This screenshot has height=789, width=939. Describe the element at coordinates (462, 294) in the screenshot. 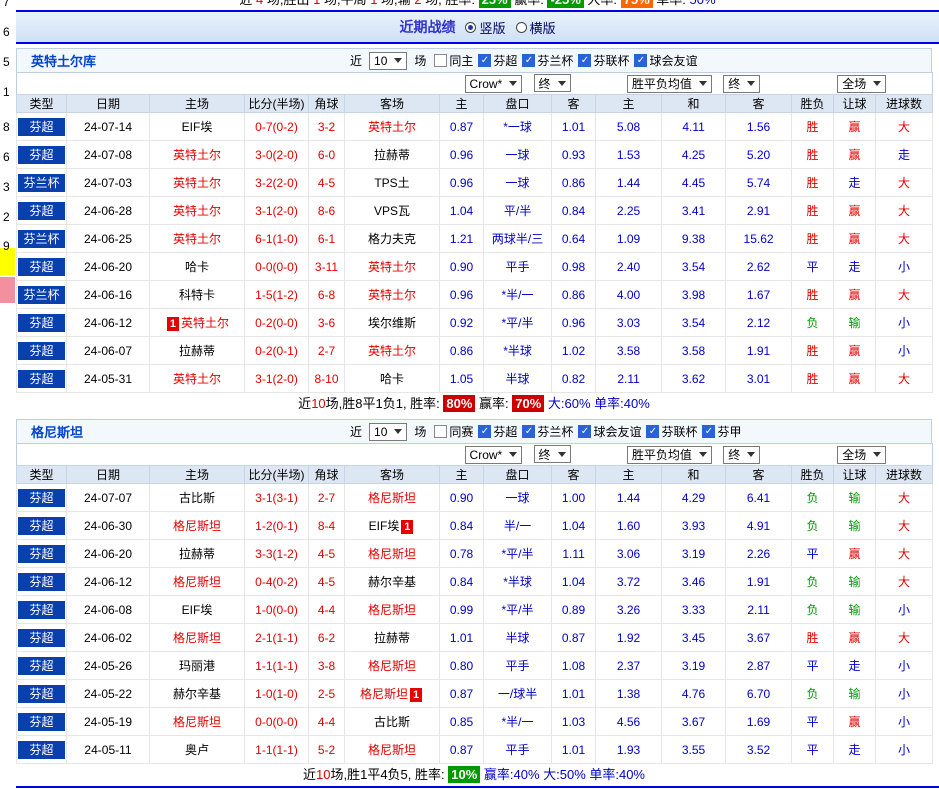

I see `home-odds: 0.96` at that location.